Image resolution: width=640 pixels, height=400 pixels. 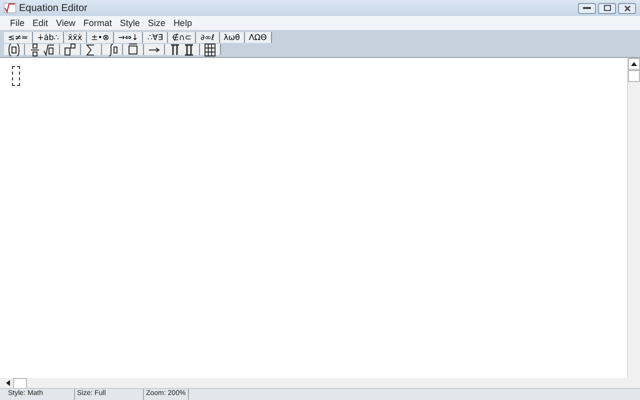 What do you see at coordinates (97, 23) in the screenshot?
I see `menu-item: Format` at bounding box center [97, 23].